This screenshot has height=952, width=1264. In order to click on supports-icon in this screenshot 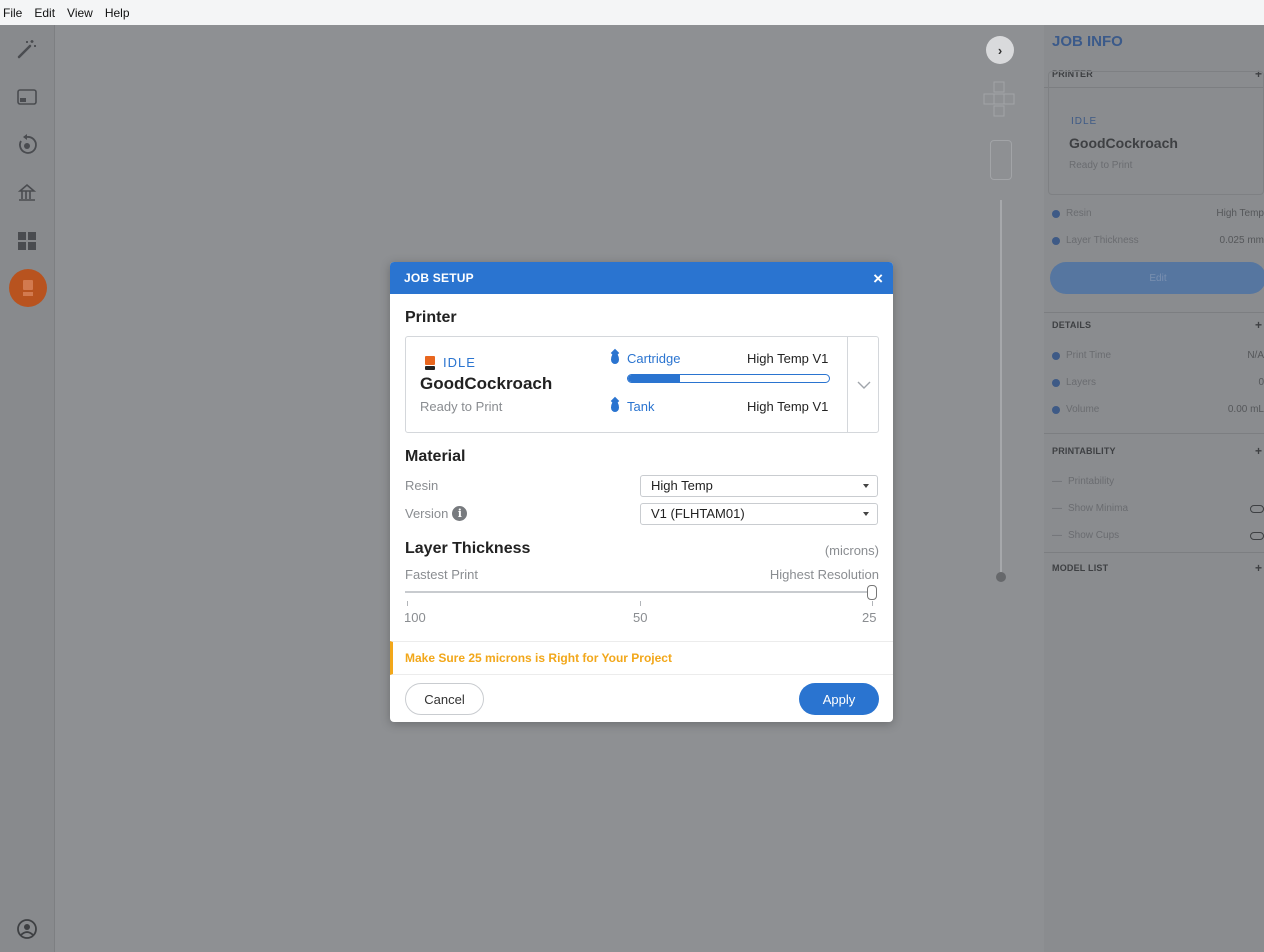, I will do `click(27, 193)`.